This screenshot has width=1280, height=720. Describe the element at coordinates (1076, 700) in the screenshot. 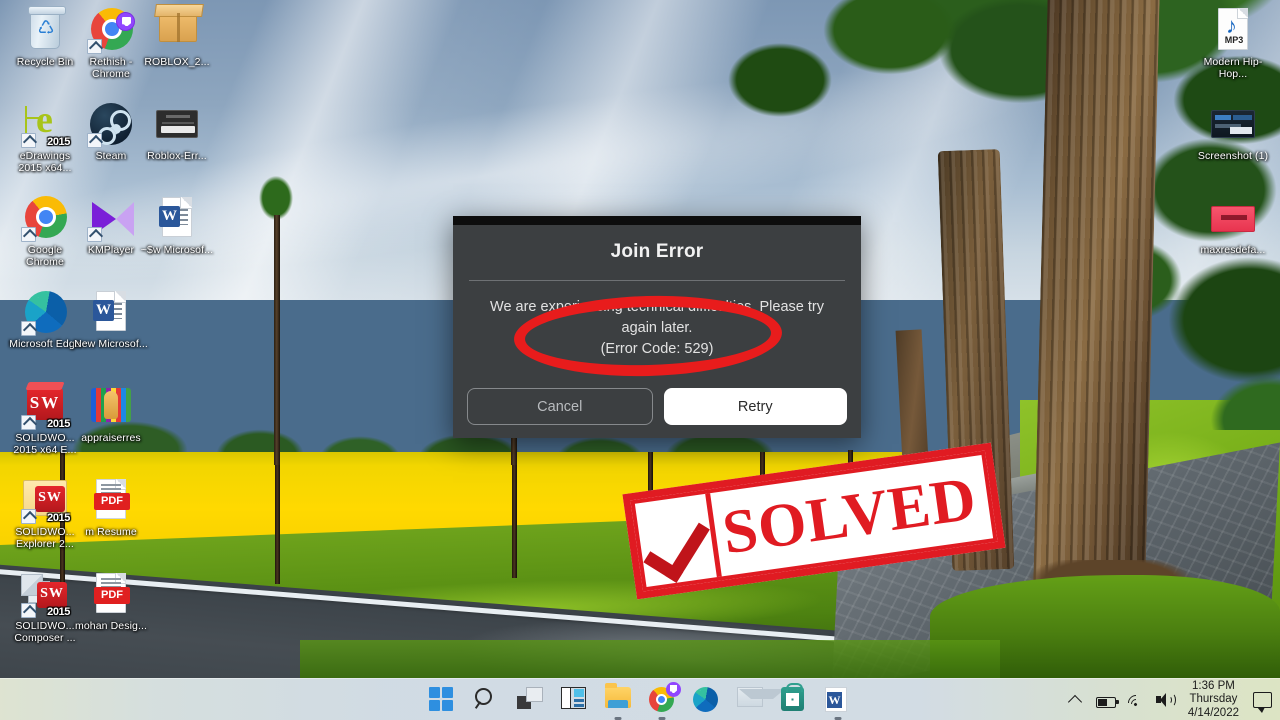

I see `show-hidden-icons-button` at that location.